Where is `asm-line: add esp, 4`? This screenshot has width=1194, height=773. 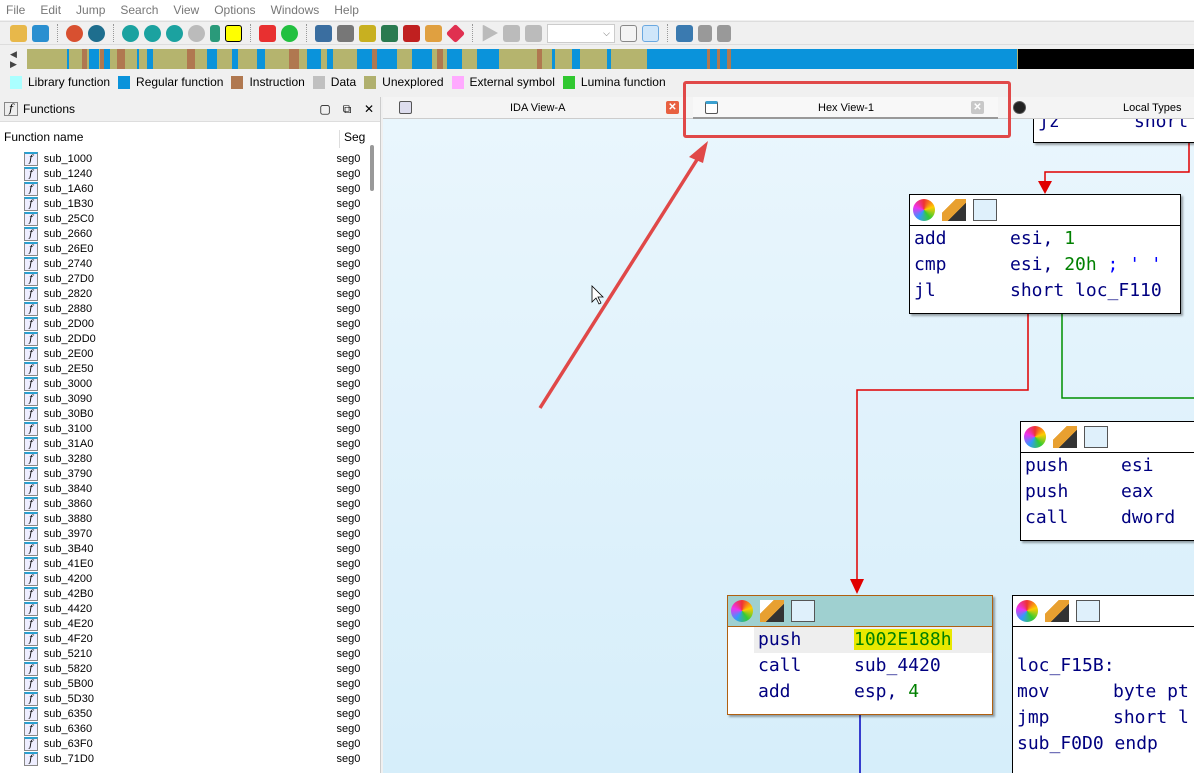 asm-line: add esp, 4 is located at coordinates (873, 692).